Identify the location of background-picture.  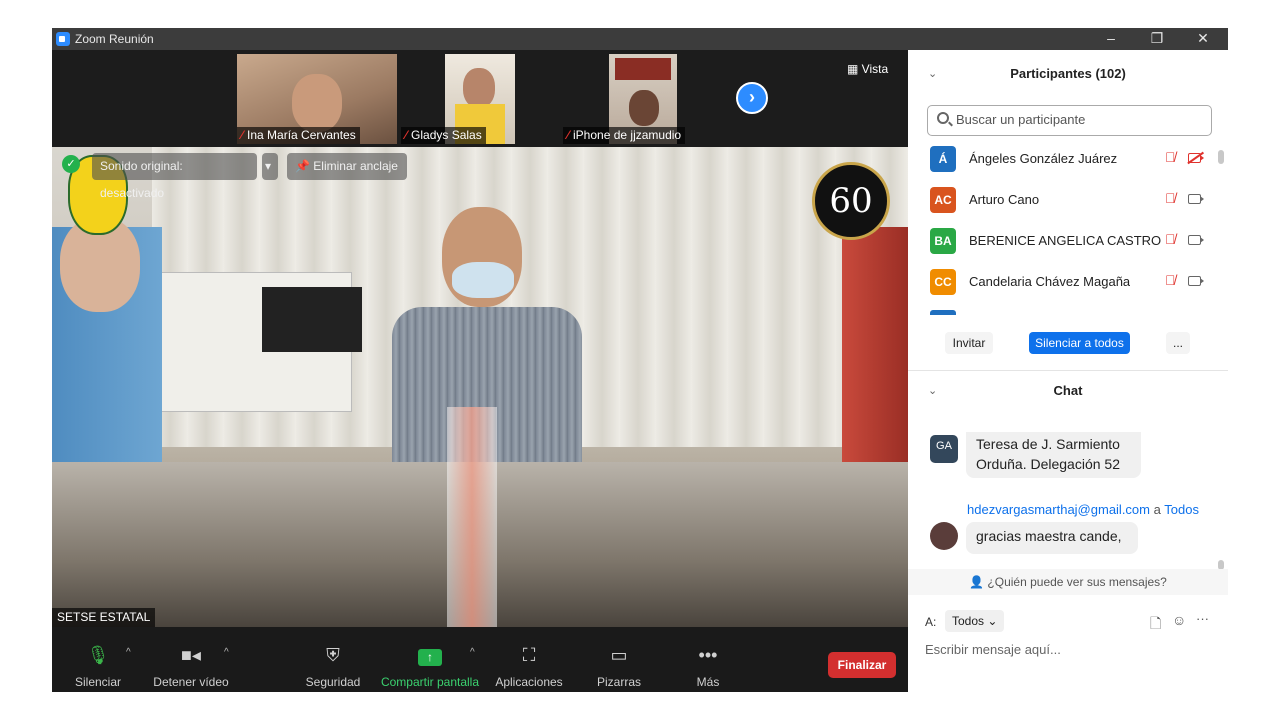
(643, 69).